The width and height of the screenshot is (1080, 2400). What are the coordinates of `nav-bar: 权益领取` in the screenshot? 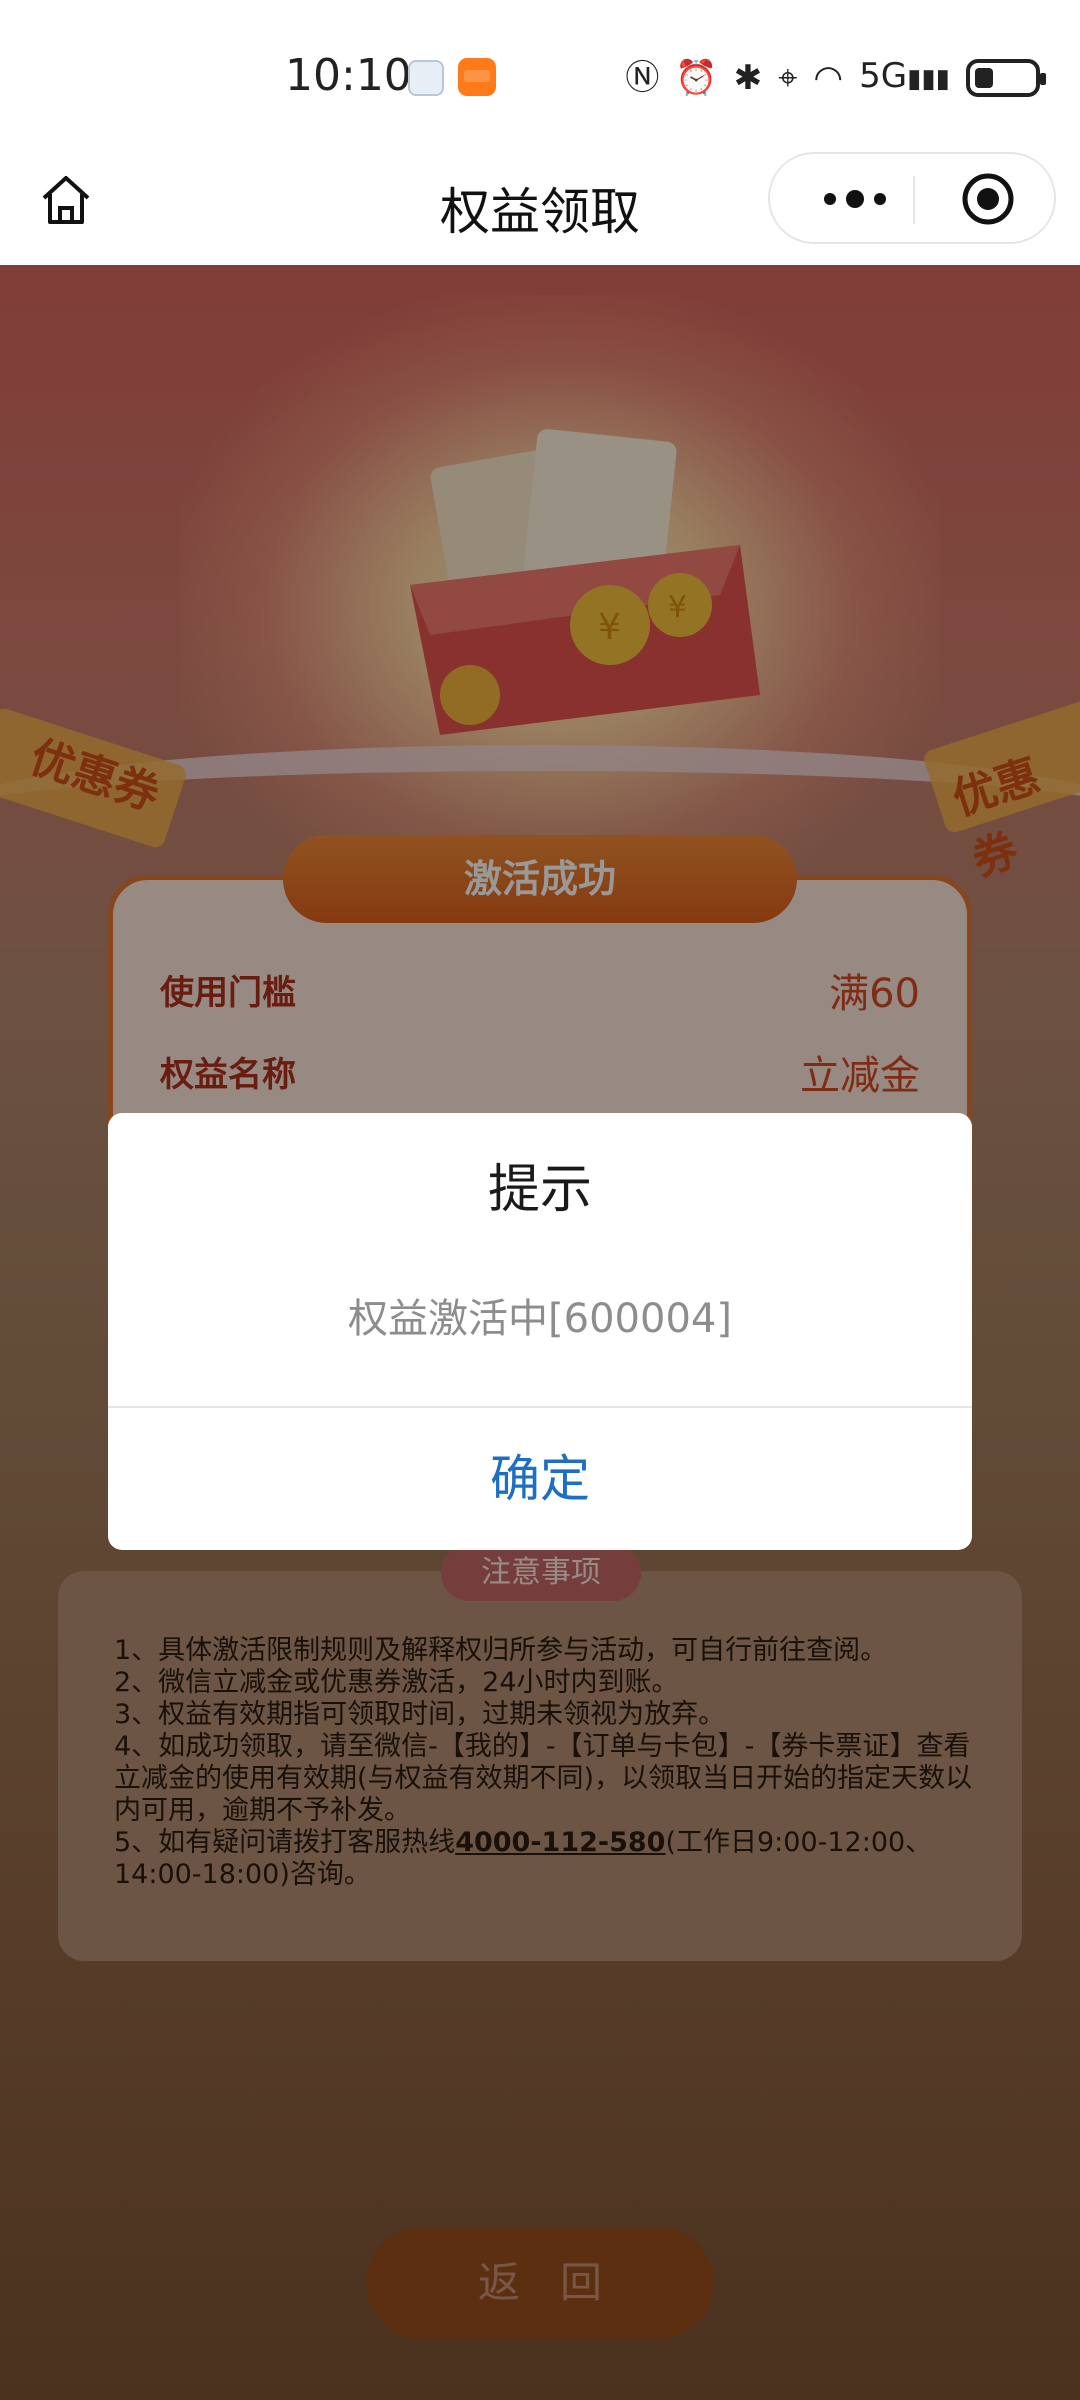 It's located at (540, 207).